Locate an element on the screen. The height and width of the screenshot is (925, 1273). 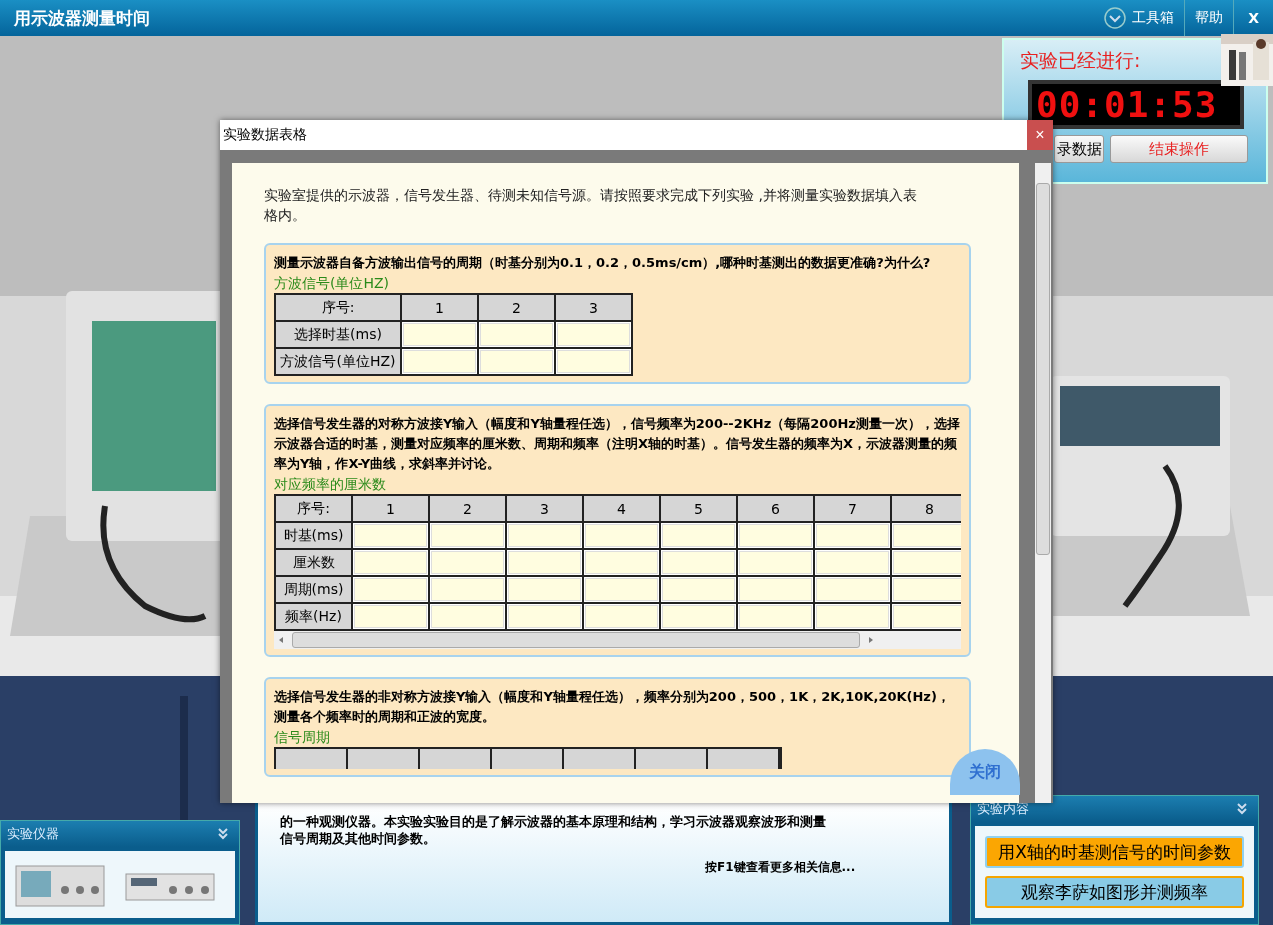
close-button: X is located at coordinates (1253, 18).